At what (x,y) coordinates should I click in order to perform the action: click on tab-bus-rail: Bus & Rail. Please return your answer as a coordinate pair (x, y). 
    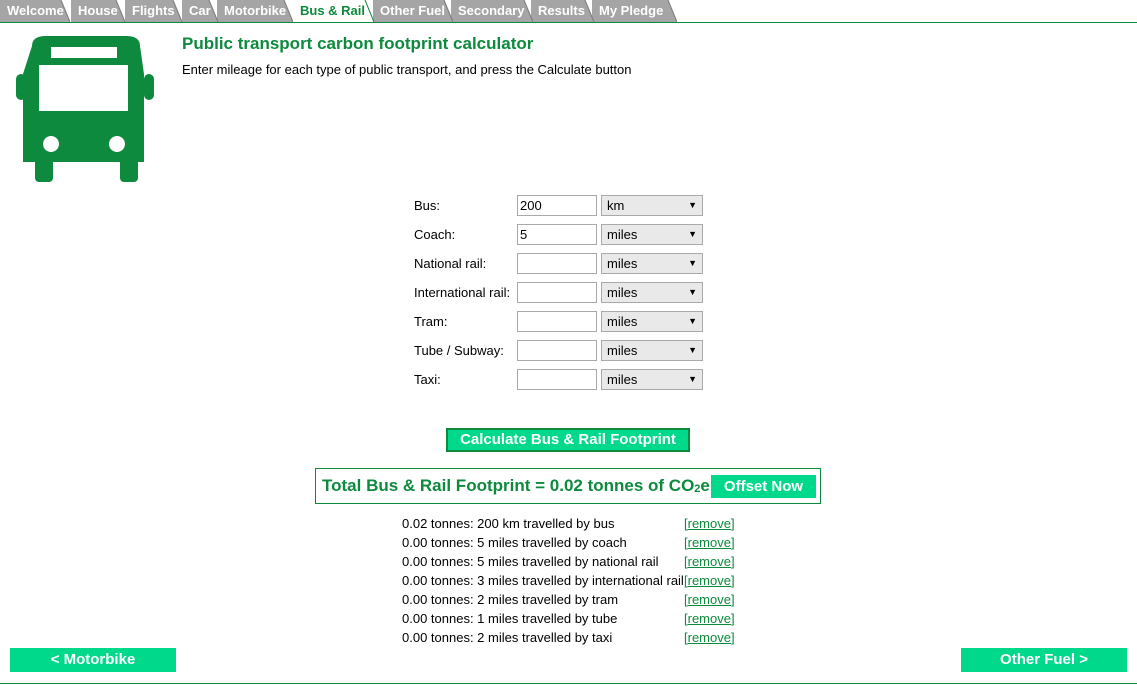
    Looking at the image, I should click on (333, 11).